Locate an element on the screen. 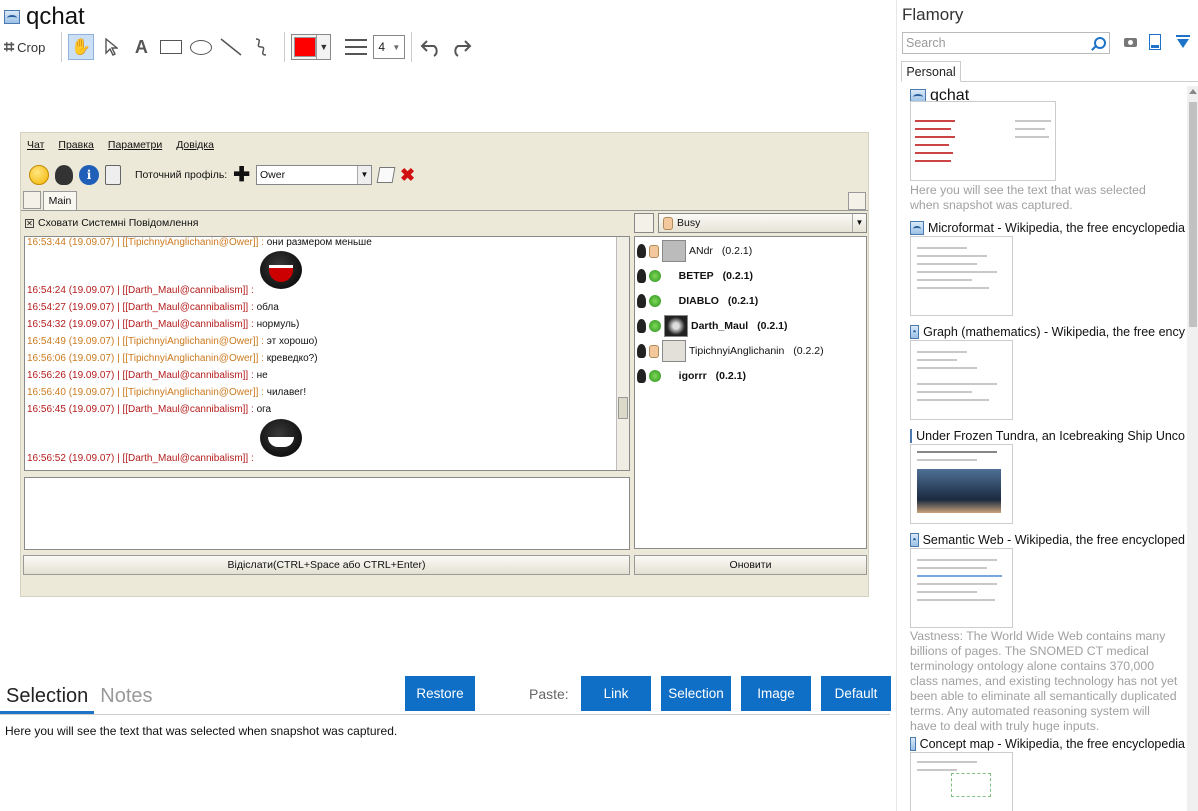  contact-name: Darth_Maul is located at coordinates (720, 326).